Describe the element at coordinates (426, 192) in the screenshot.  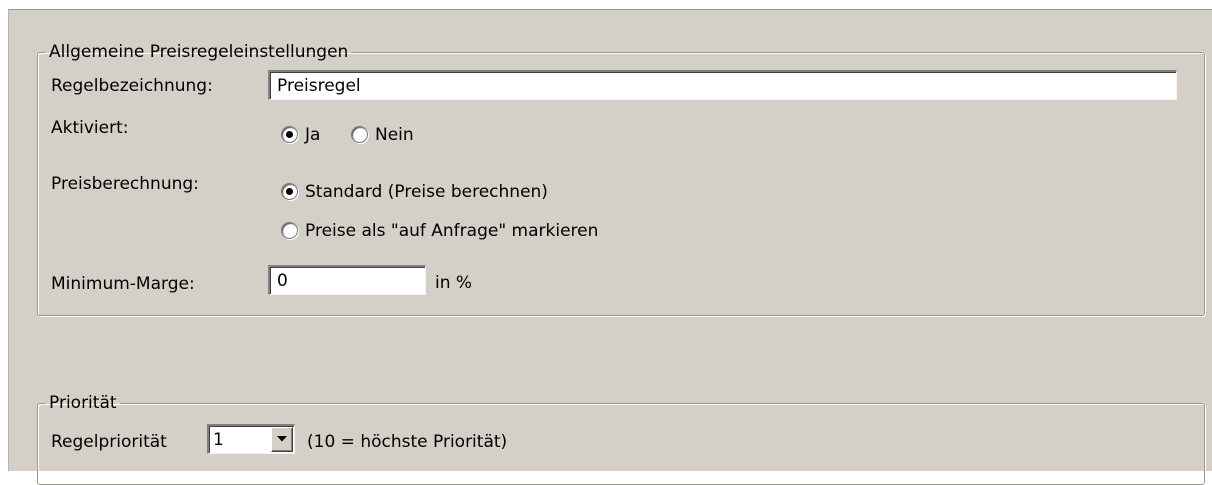
I see `price-calc-standard-label: Standard (Preise berechnen)` at that location.